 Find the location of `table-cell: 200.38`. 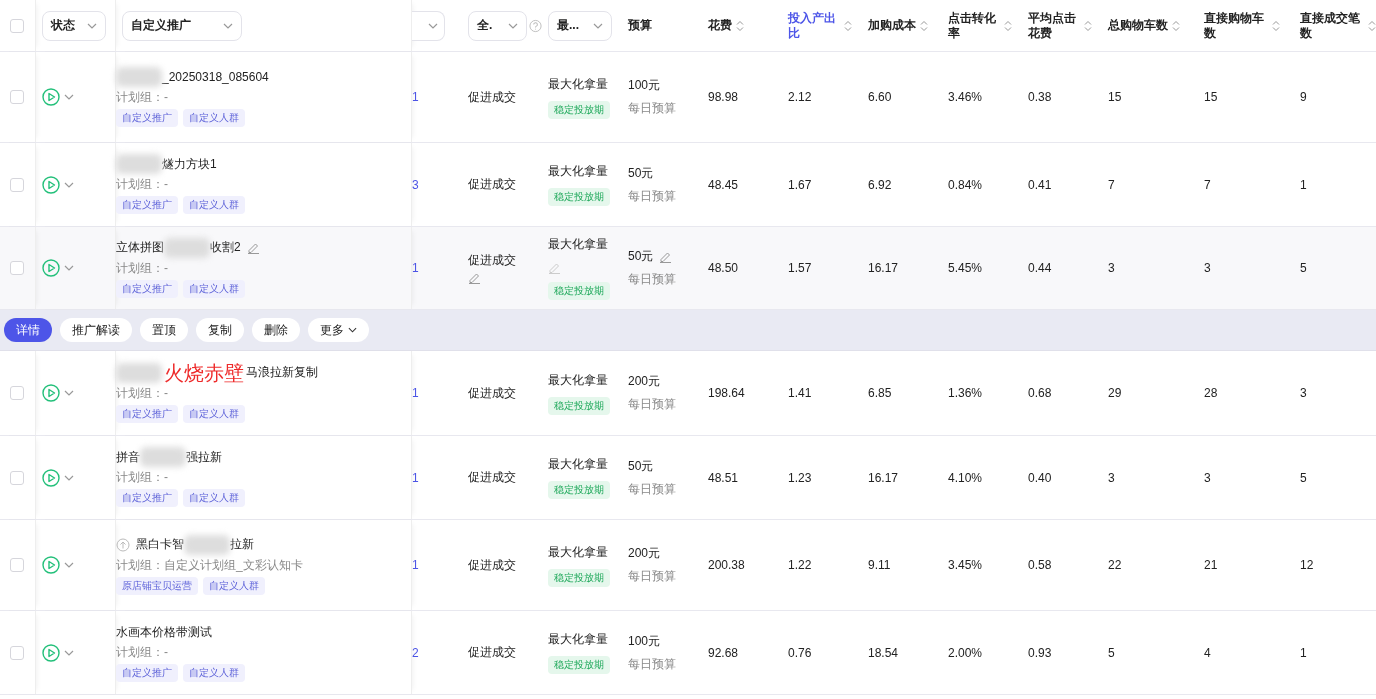

table-cell: 200.38 is located at coordinates (726, 565).